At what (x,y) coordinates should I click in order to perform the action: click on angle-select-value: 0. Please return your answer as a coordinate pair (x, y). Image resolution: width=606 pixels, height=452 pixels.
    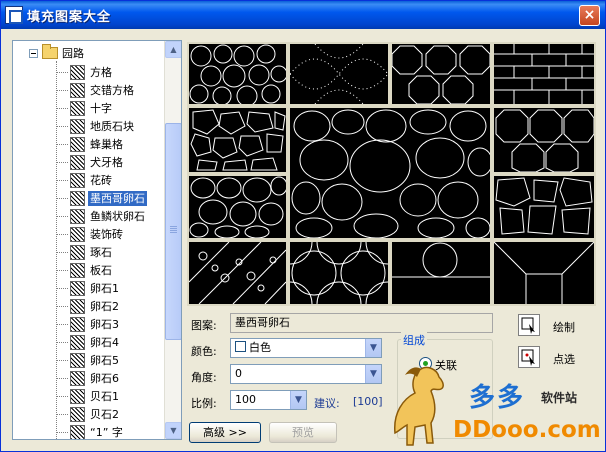
    Looking at the image, I should click on (238, 373).